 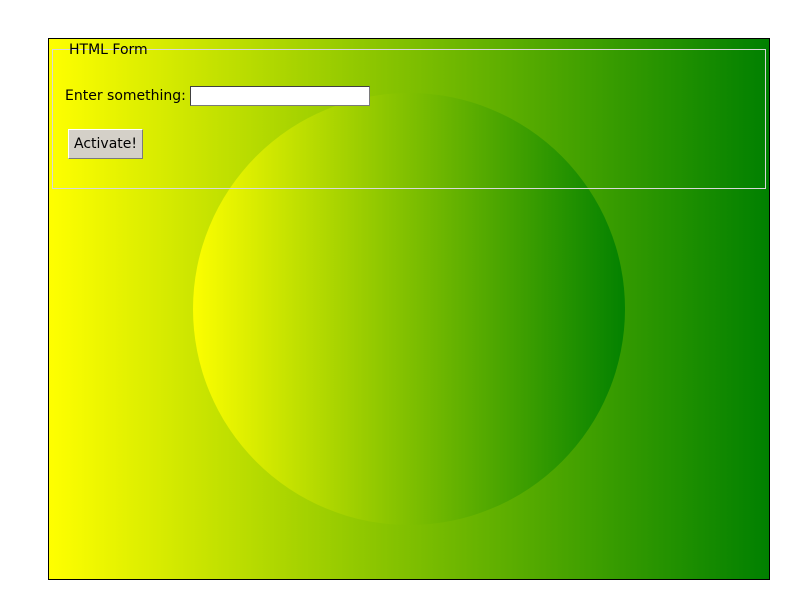 What do you see at coordinates (125, 96) in the screenshot?
I see `input-label: Enter something:` at bounding box center [125, 96].